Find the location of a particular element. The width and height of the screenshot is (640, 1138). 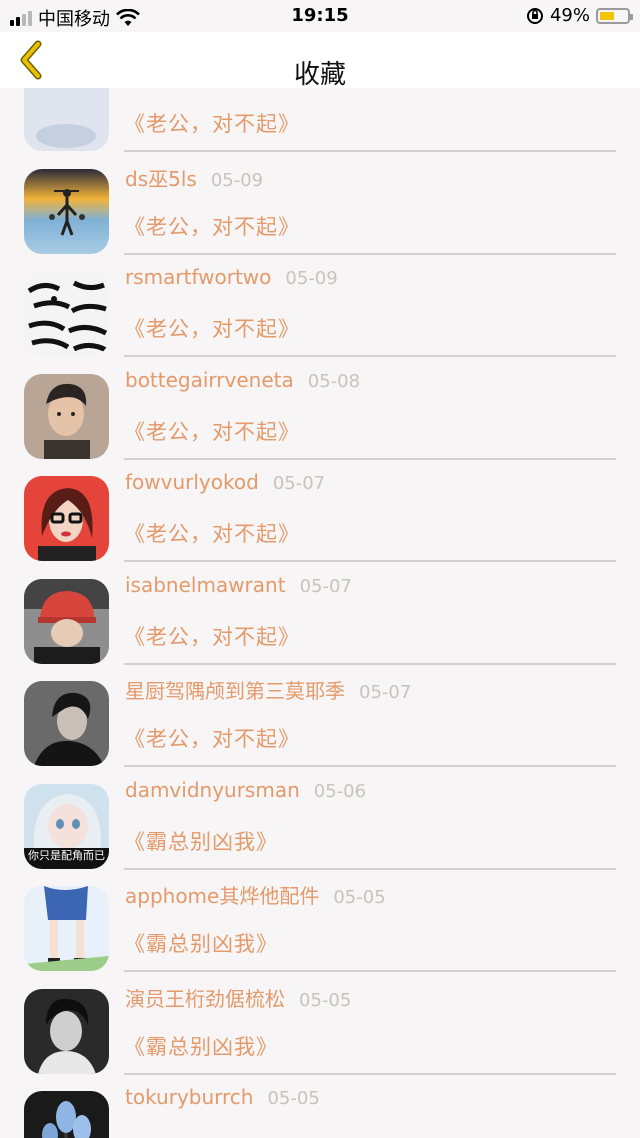

avatar-caption: 你只是配角而已 is located at coordinates (66, 855).